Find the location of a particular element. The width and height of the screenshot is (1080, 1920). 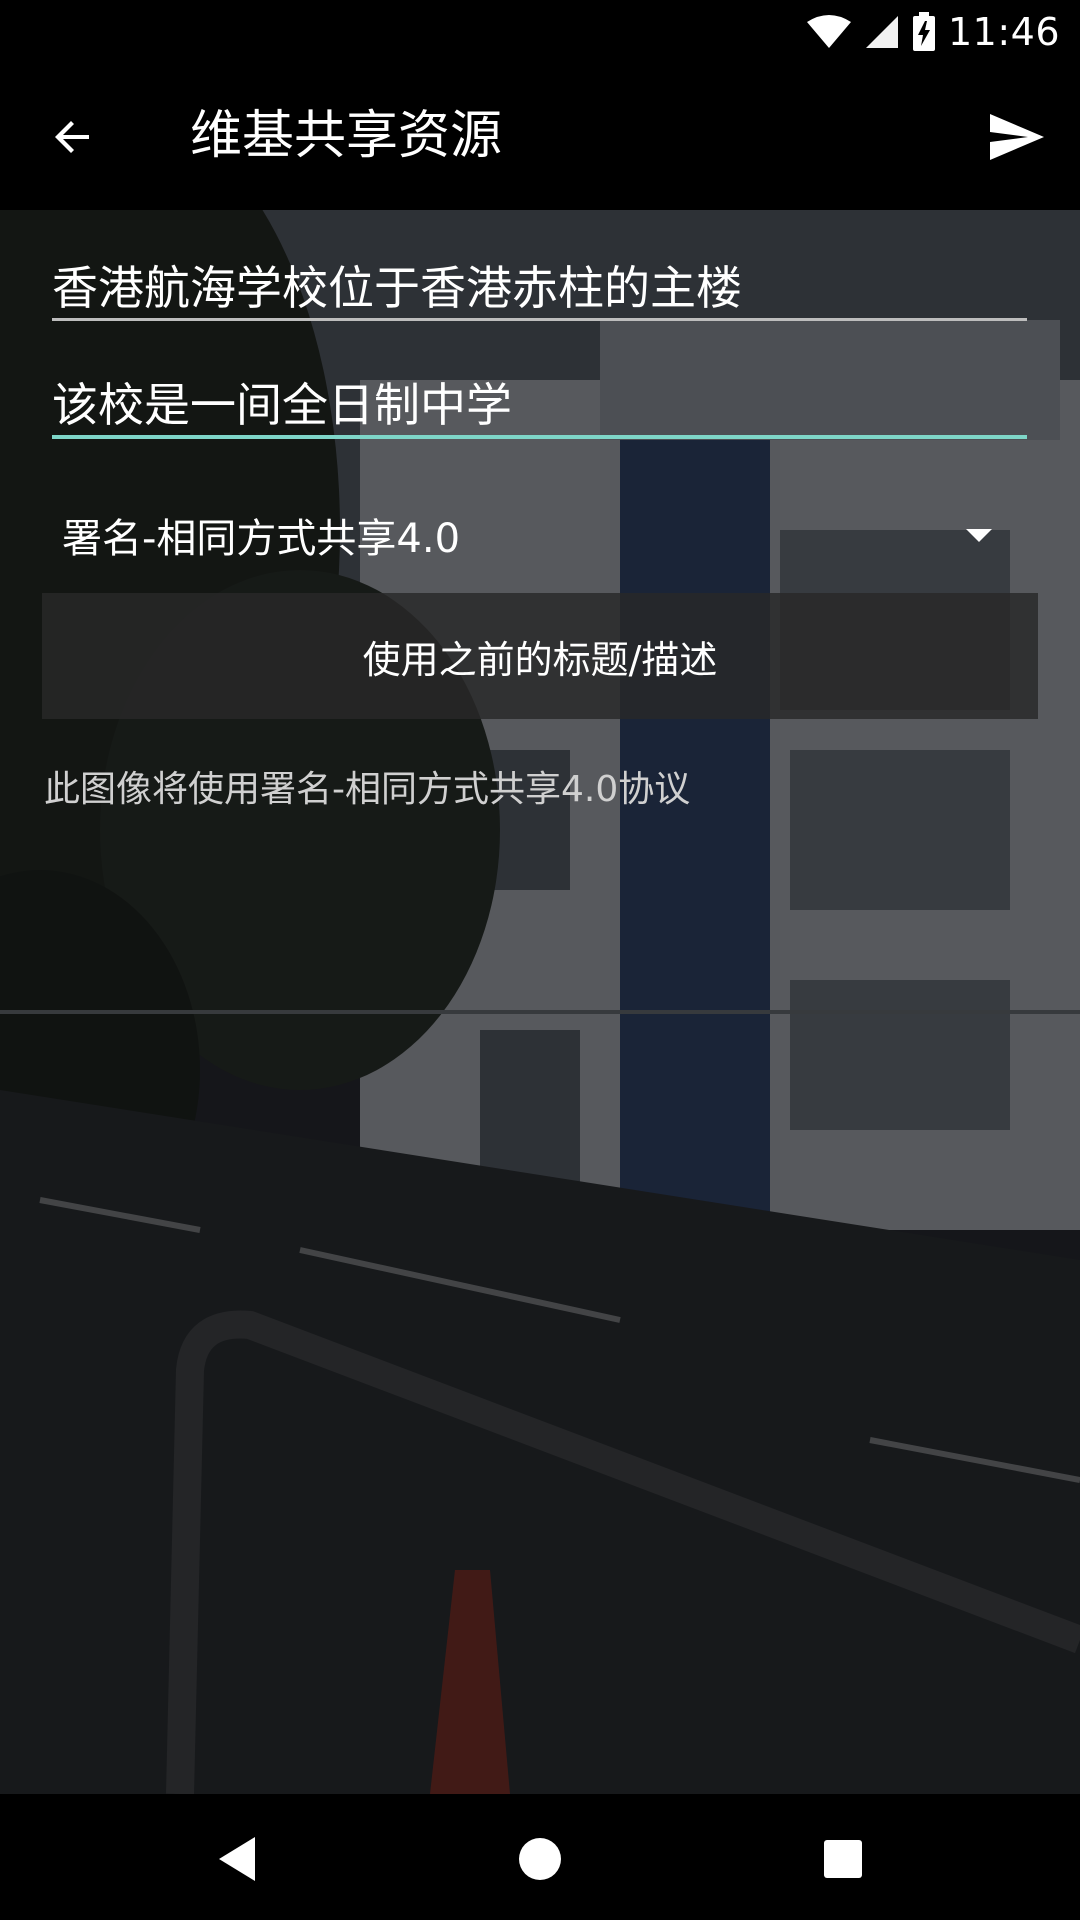

license-dropdown: 署名-相同方式共享4.0 is located at coordinates (532, 535).